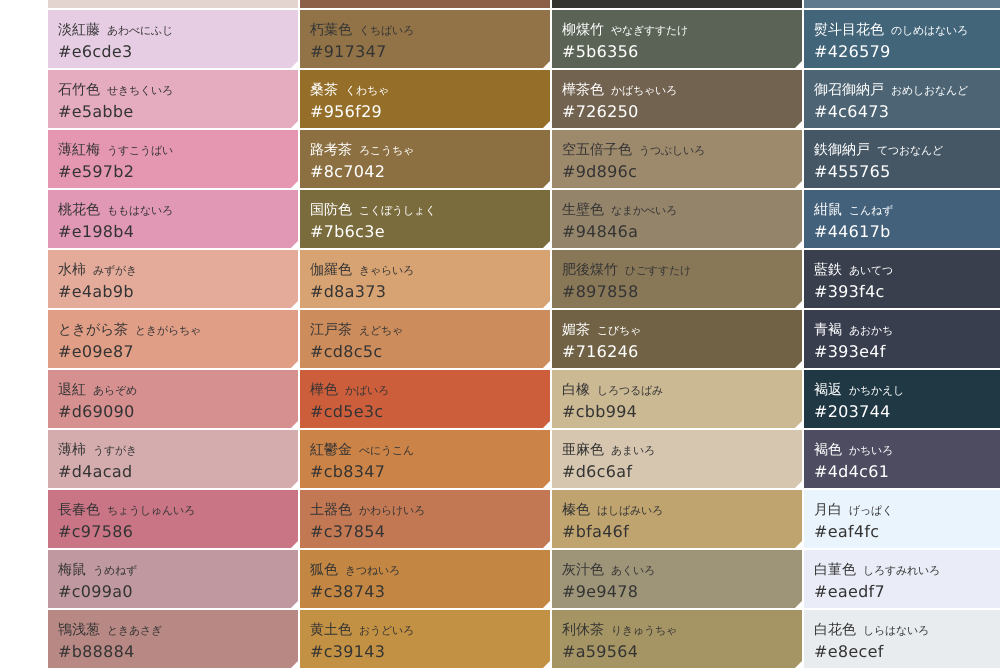  What do you see at coordinates (348, 591) in the screenshot?
I see `hex-code: #c38743` at bounding box center [348, 591].